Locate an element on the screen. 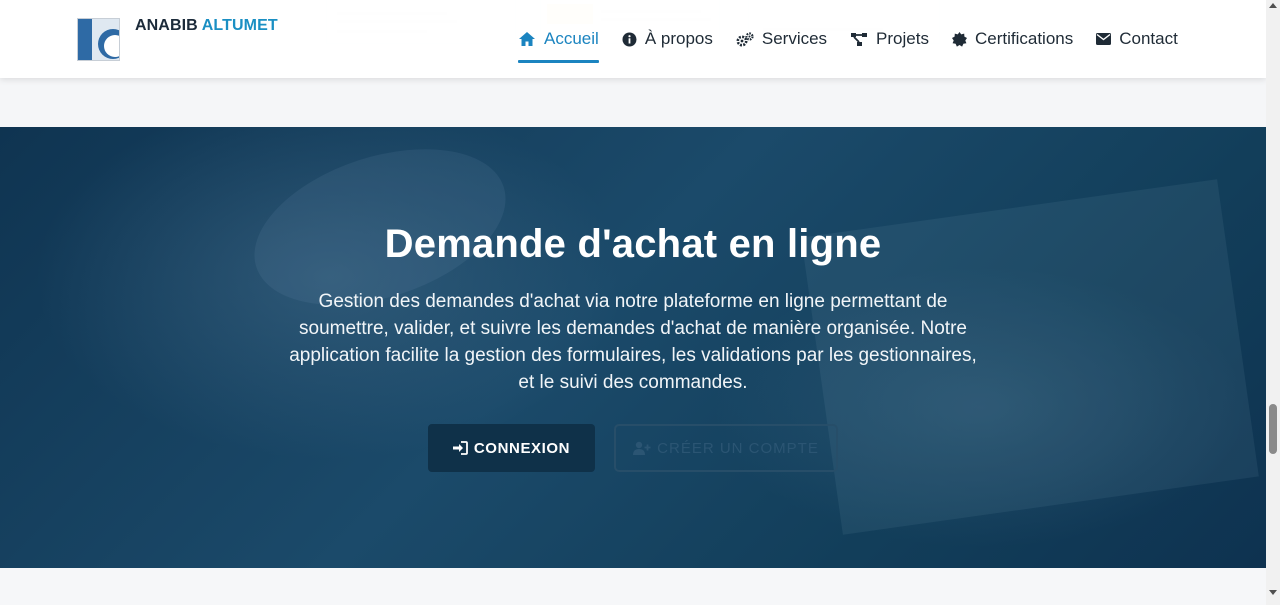  scroll-up-arrow-icon is located at coordinates (1273, 8).